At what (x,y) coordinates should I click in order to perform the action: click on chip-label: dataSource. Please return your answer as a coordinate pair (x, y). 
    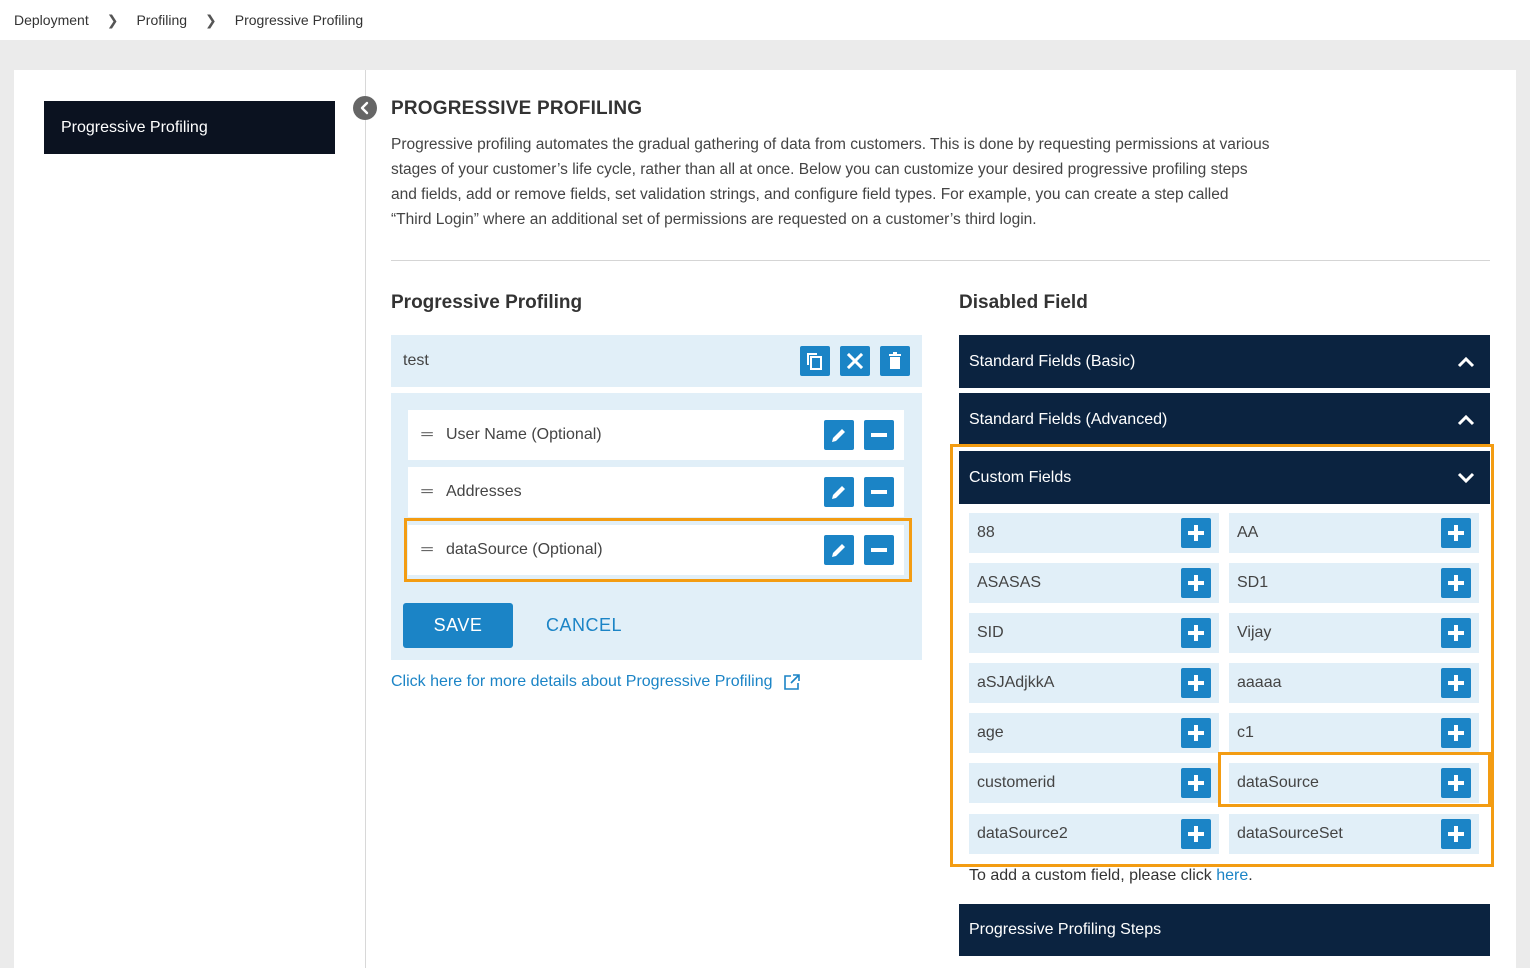
    Looking at the image, I should click on (1278, 782).